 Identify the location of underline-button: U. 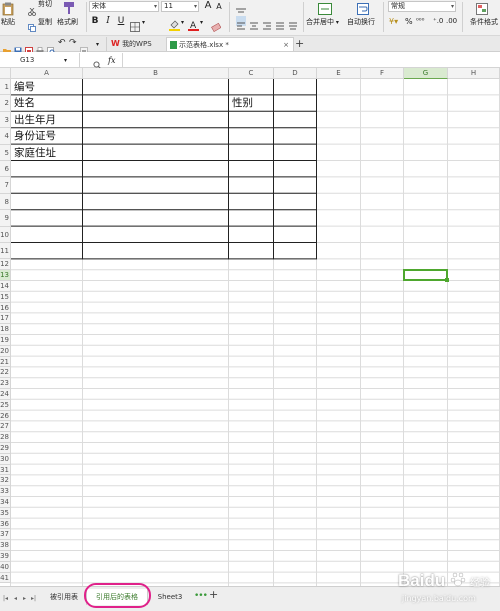
(121, 21).